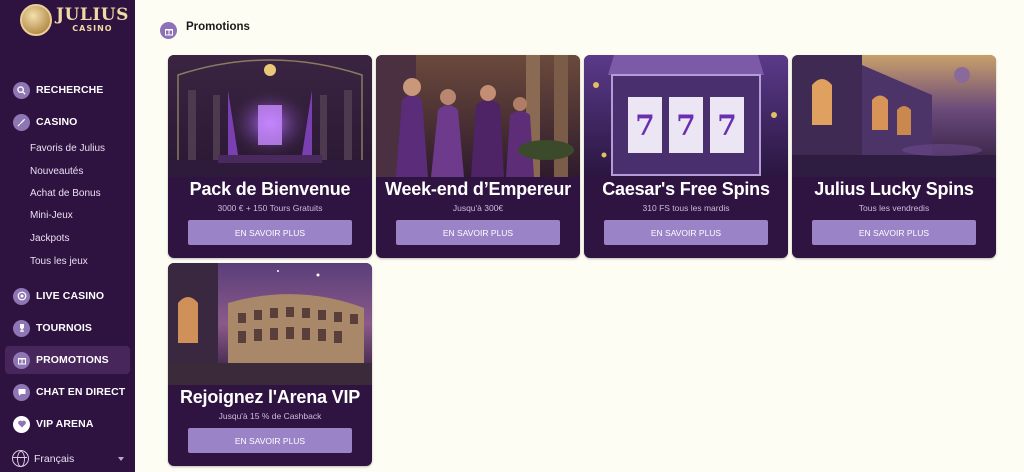  What do you see at coordinates (56, 171) in the screenshot?
I see `sidebar-subitem-new: Nouveautés` at bounding box center [56, 171].